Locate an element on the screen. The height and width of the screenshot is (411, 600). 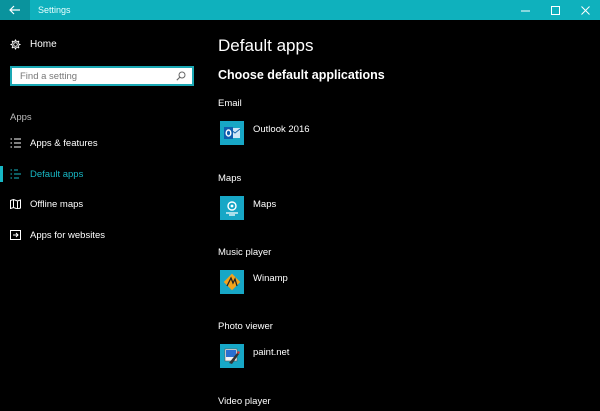
category-label-video-player: Video player is located at coordinates (244, 401).